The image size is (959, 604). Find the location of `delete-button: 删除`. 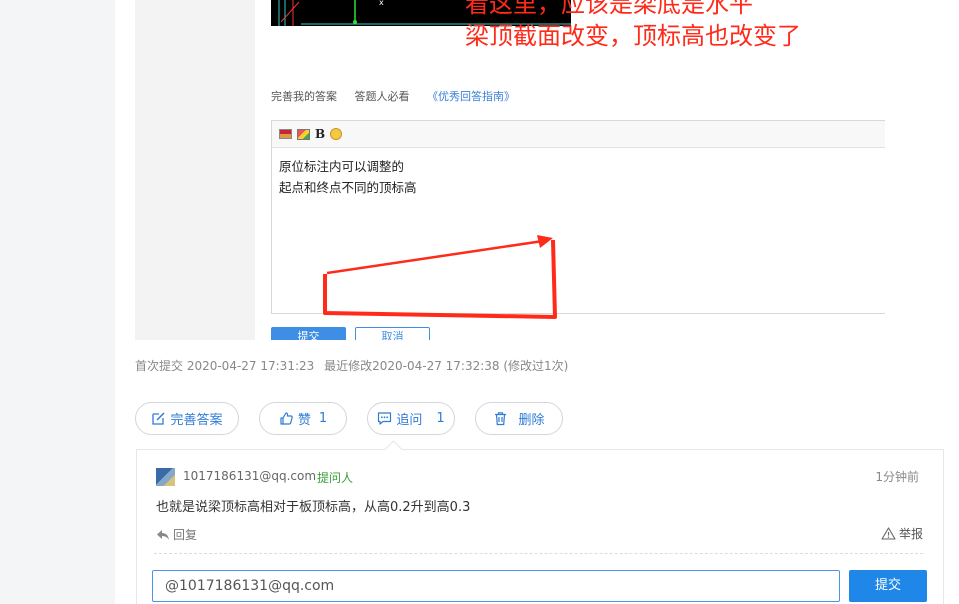

delete-button: 删除 is located at coordinates (519, 418).